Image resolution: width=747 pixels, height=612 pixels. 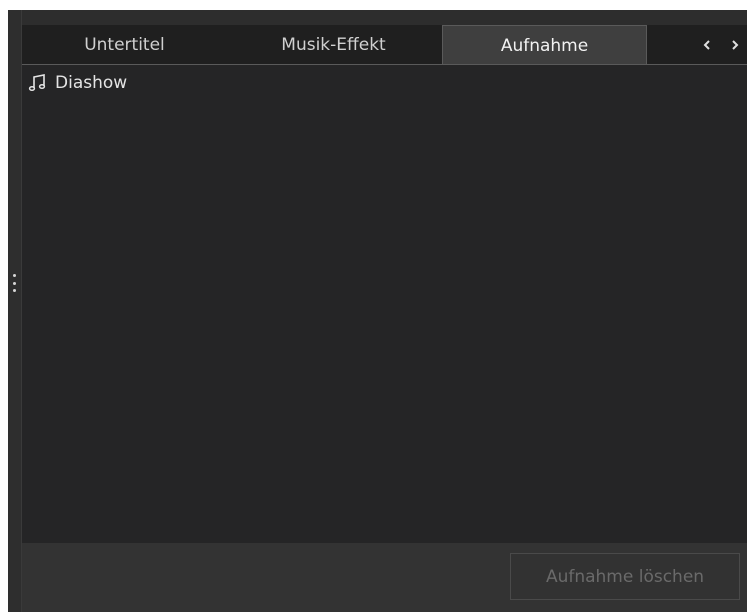 I want to click on delete-recording-button: Aufnahme löschen, so click(x=625, y=576).